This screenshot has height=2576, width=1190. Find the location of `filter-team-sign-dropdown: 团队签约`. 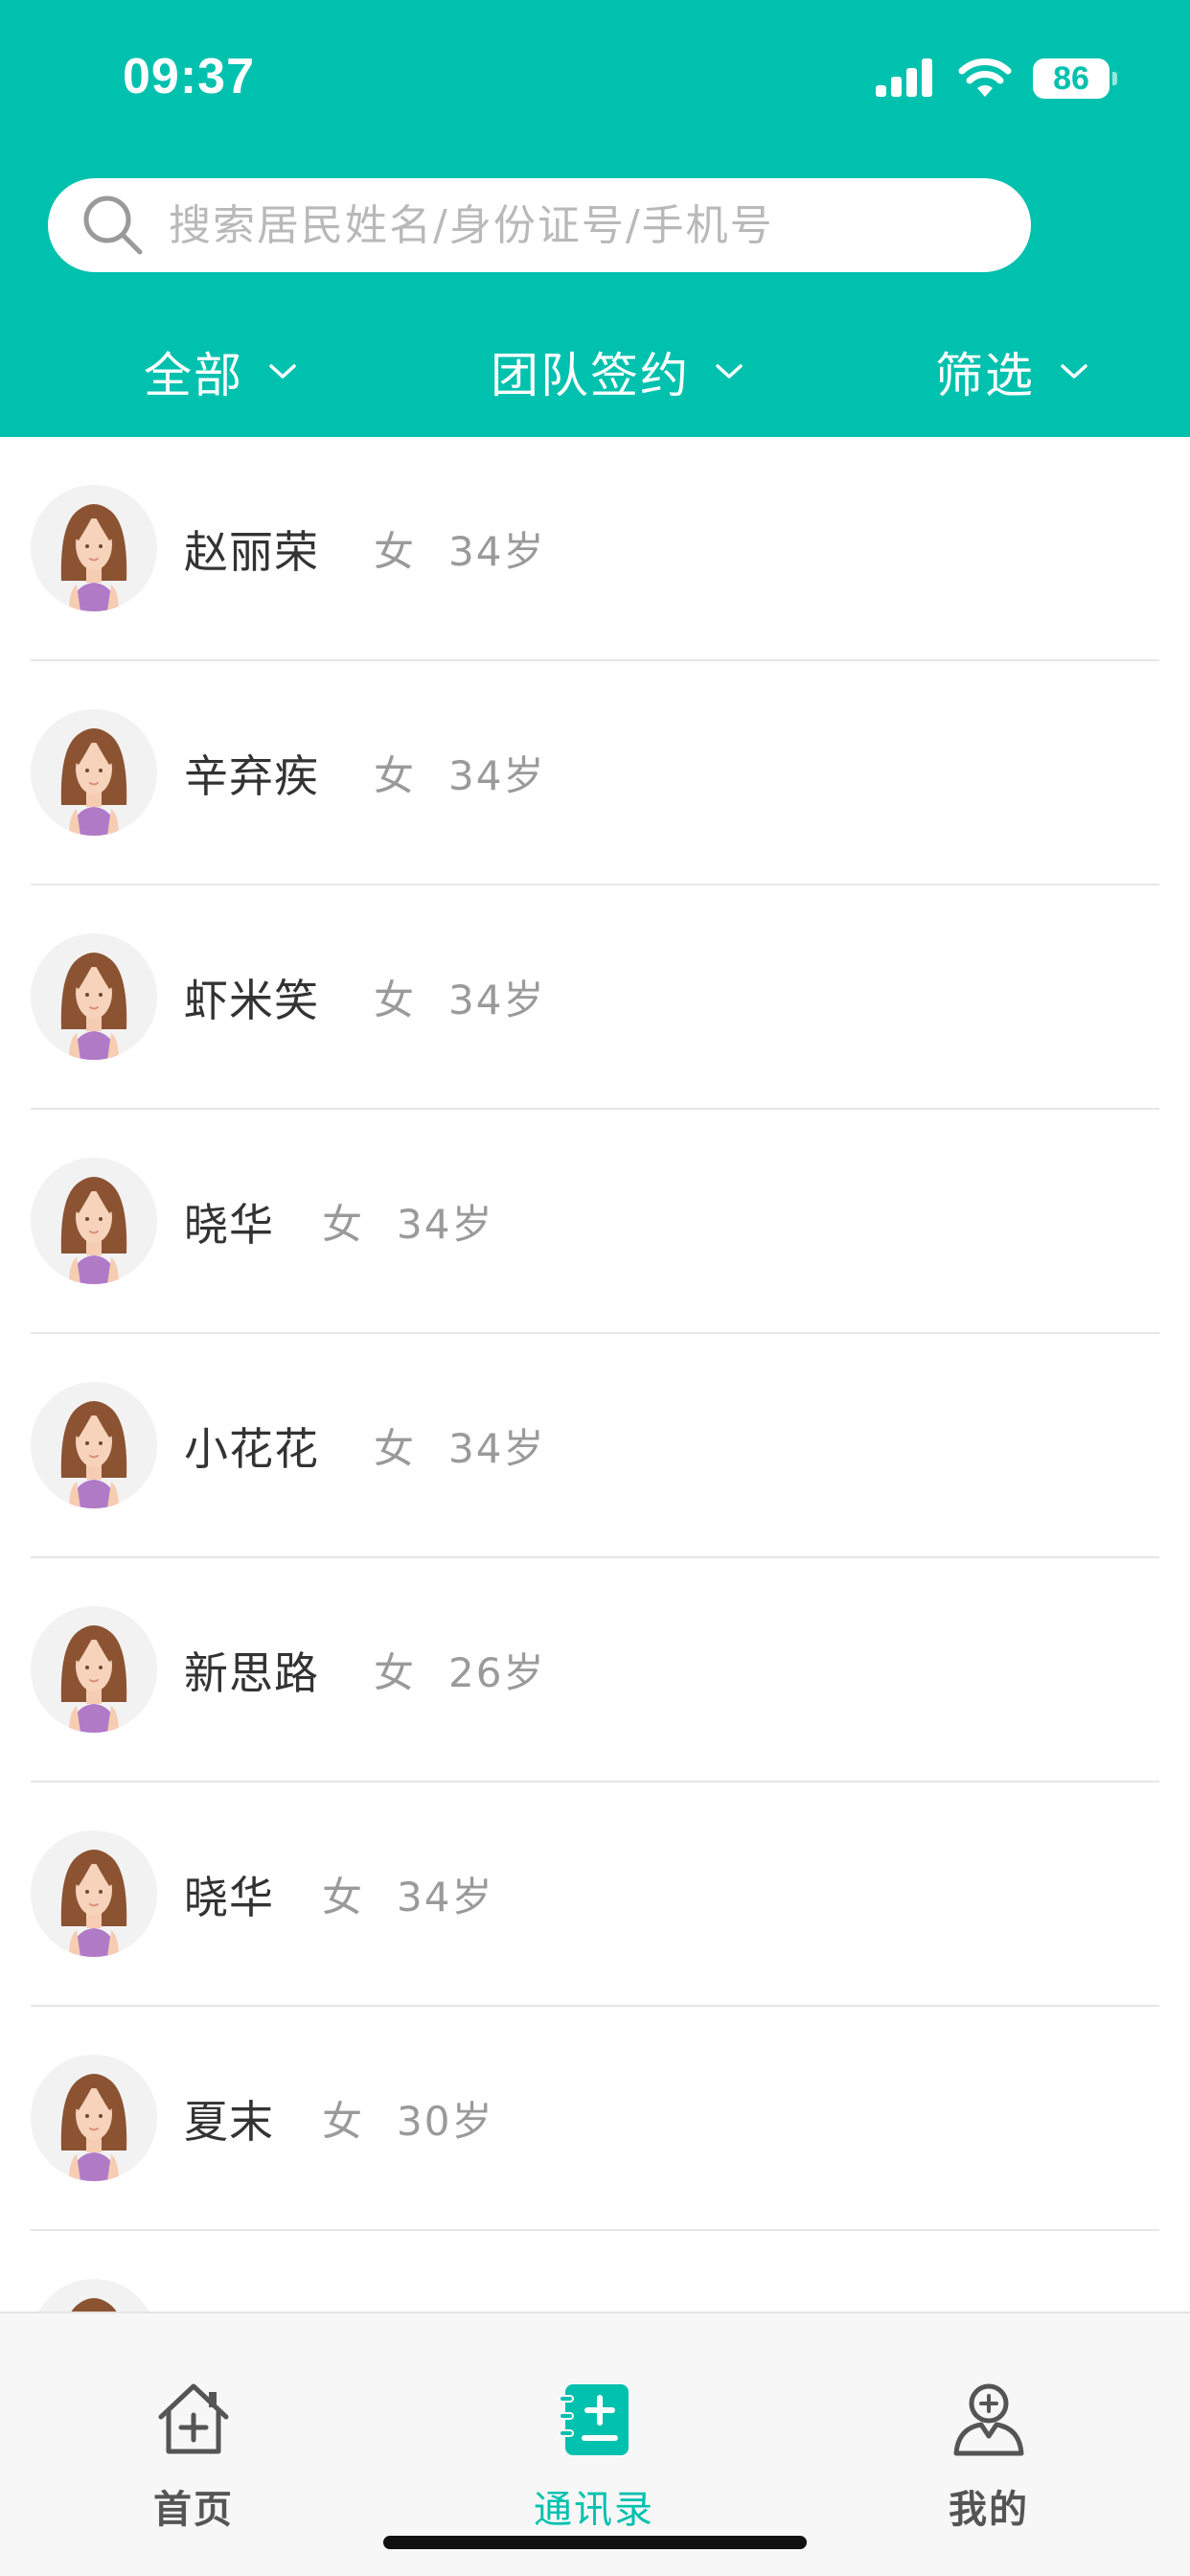

filter-team-sign-dropdown: 团队签约 is located at coordinates (618, 372).